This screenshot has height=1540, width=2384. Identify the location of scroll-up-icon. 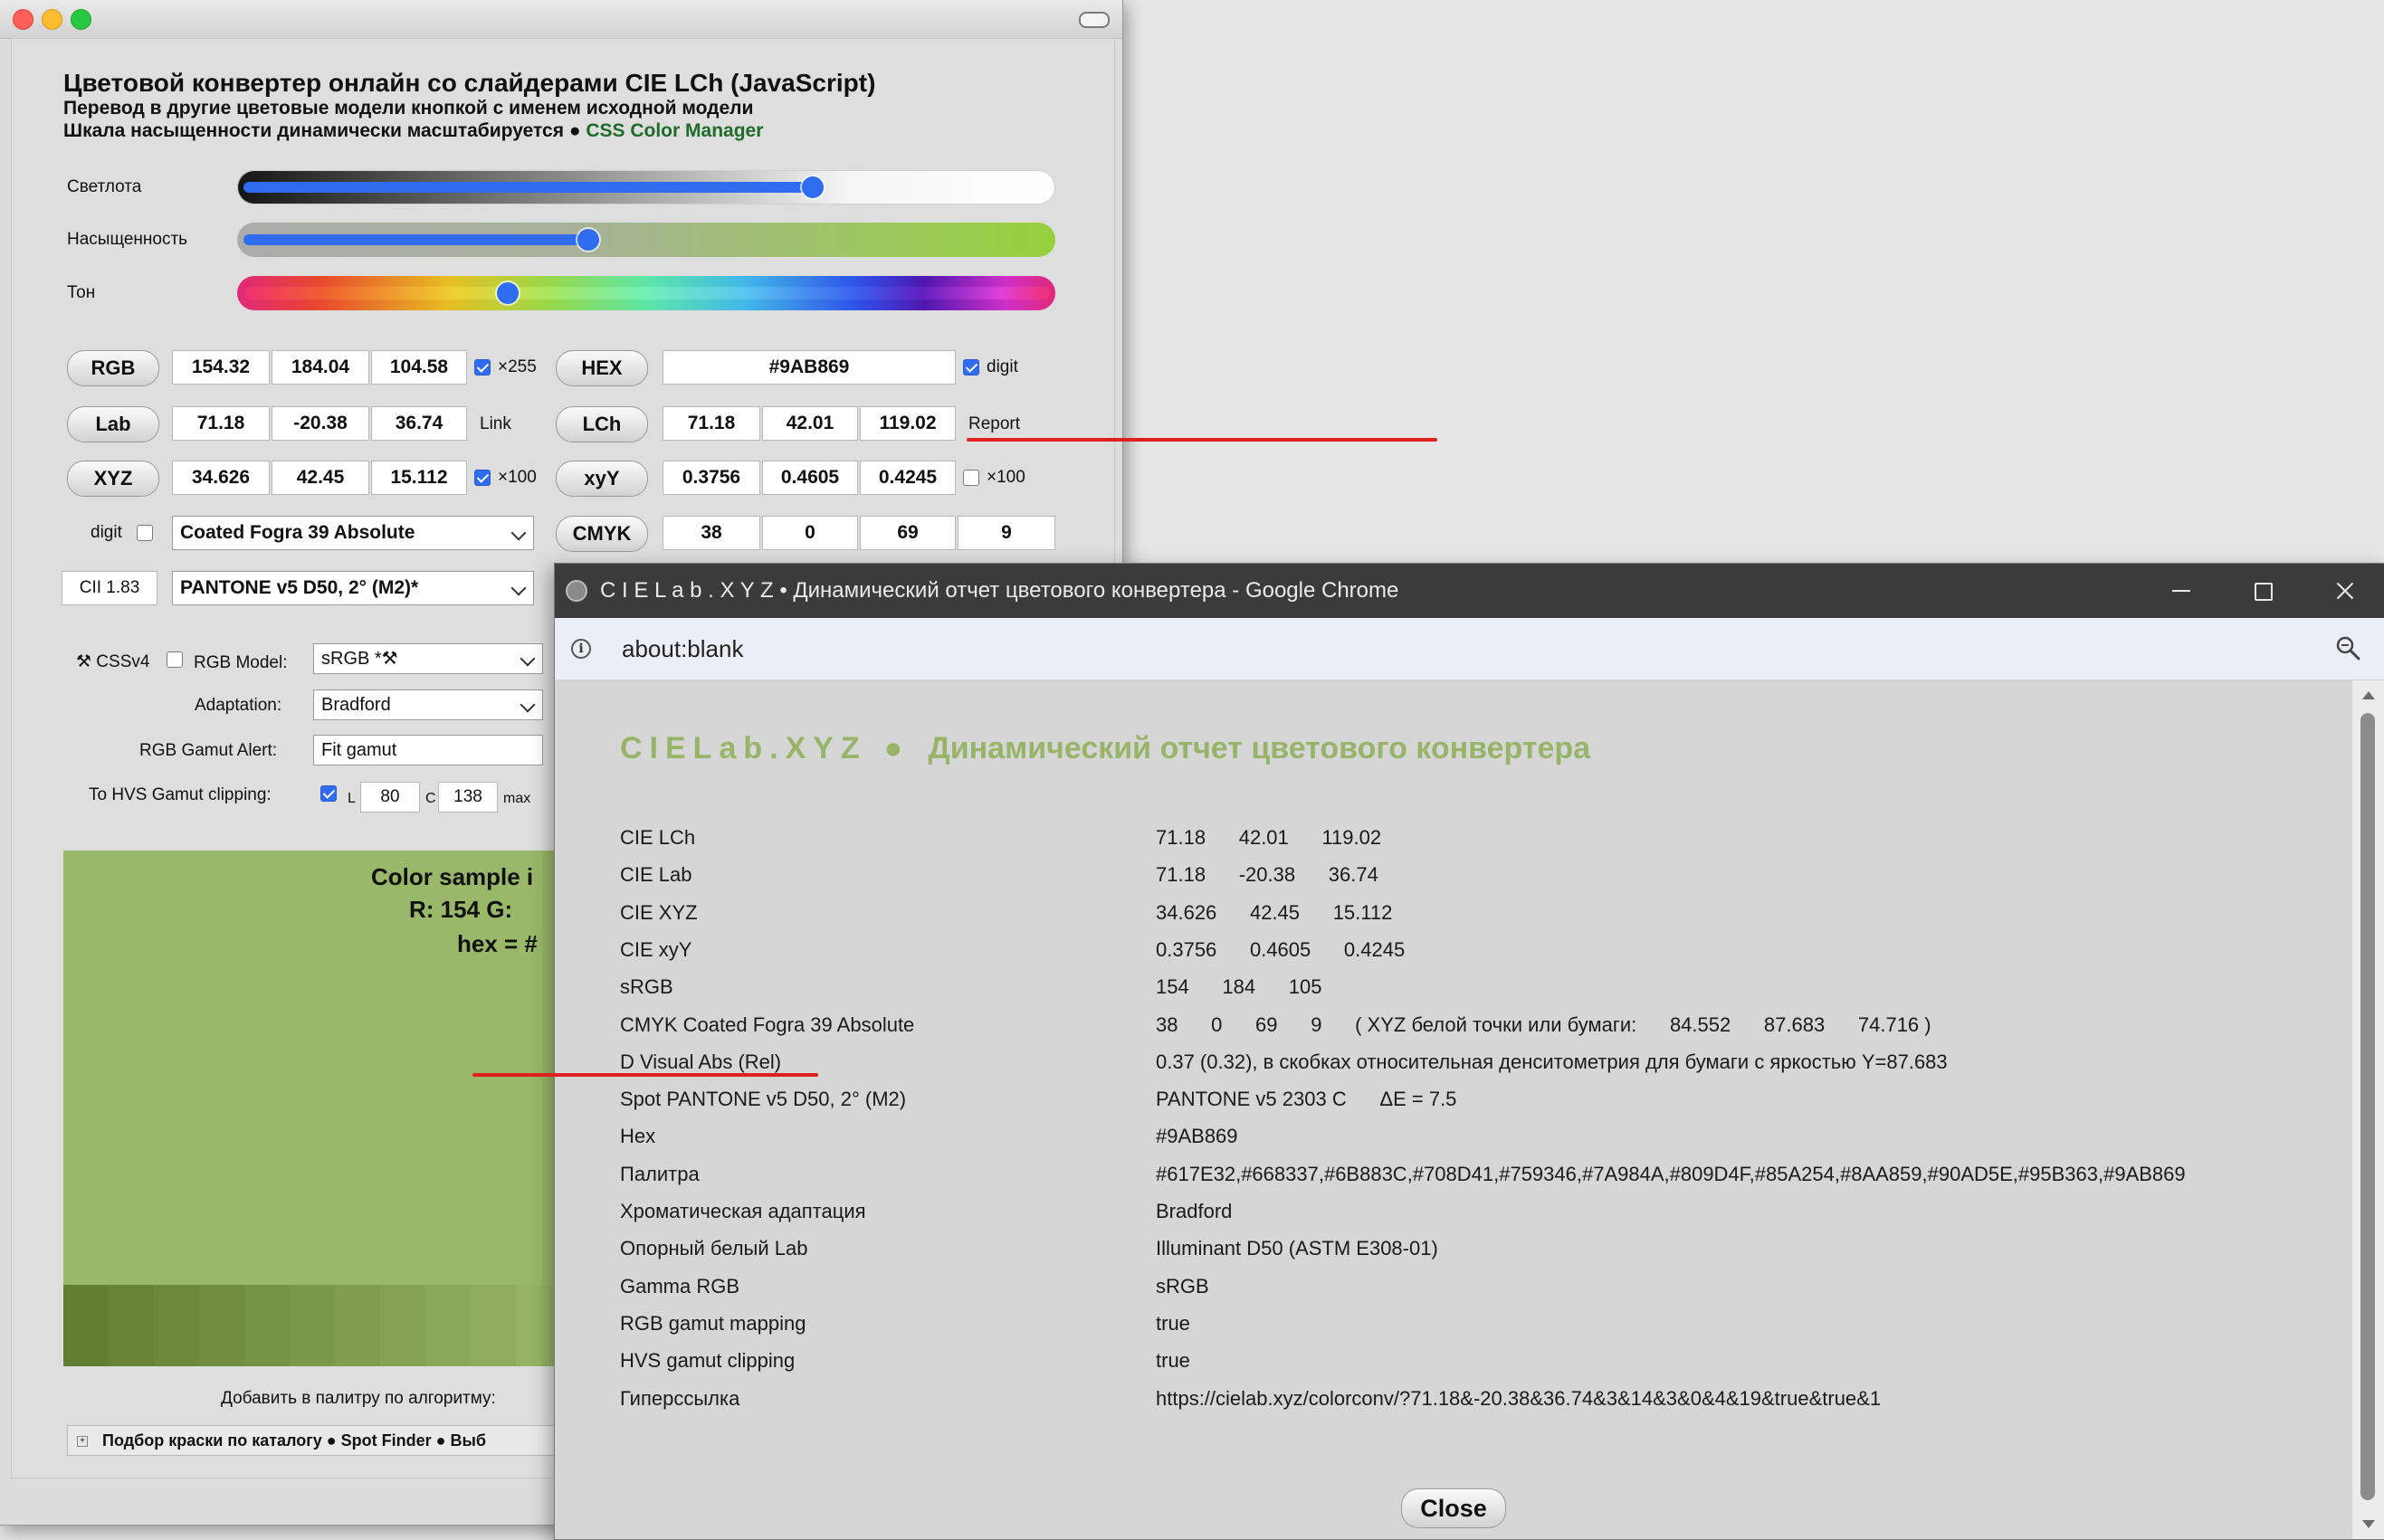
(2368, 695).